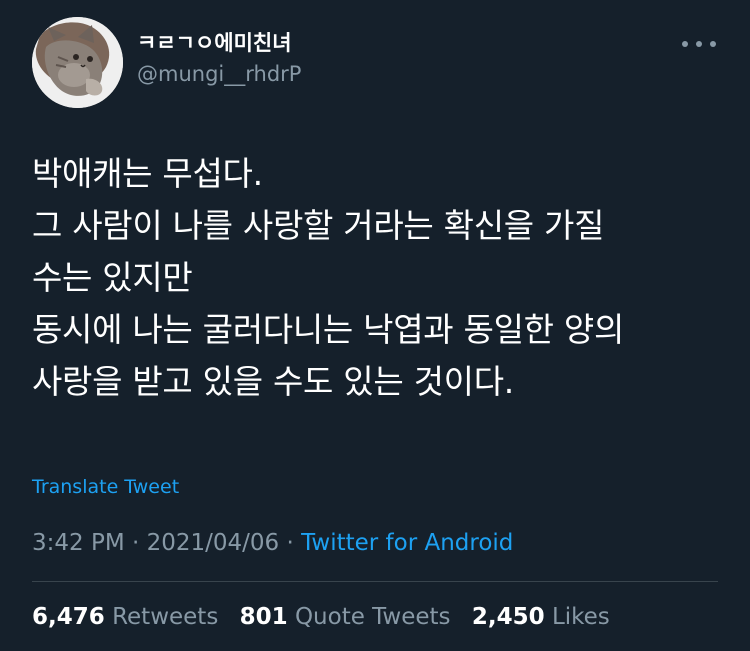 This screenshot has height=651, width=750. Describe the element at coordinates (112, 277) in the screenshot. I see `tweet-text-line: 수는 있지만` at that location.